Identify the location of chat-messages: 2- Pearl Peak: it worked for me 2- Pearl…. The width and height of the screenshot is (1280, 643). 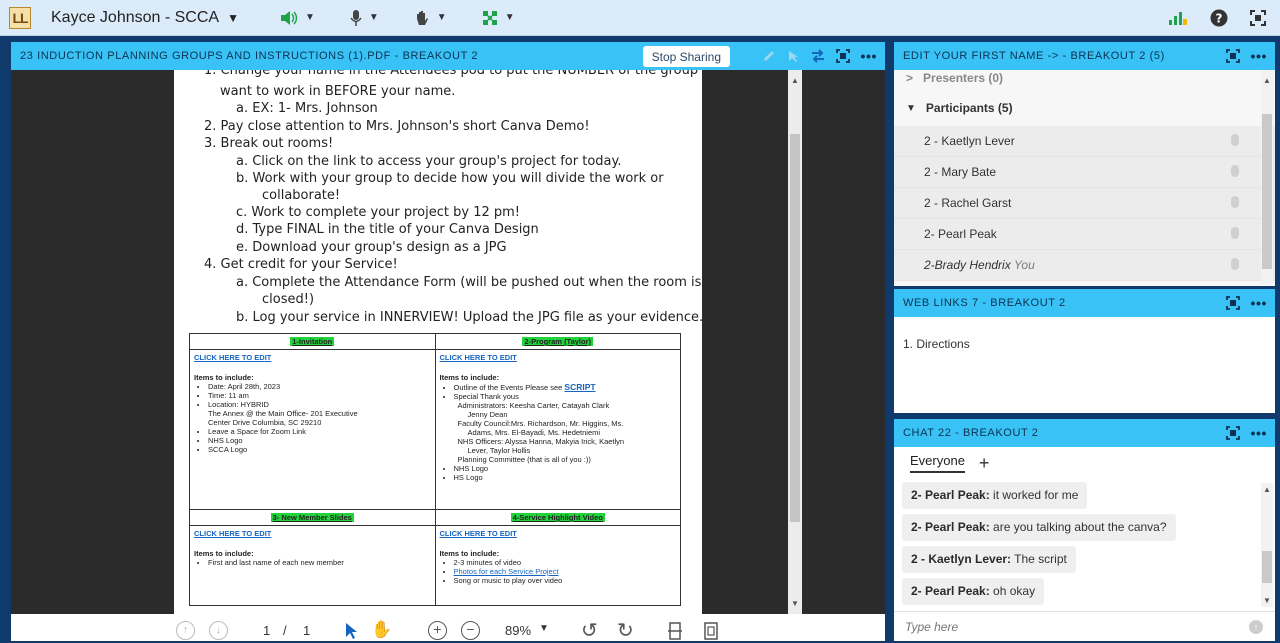
(1084, 542).